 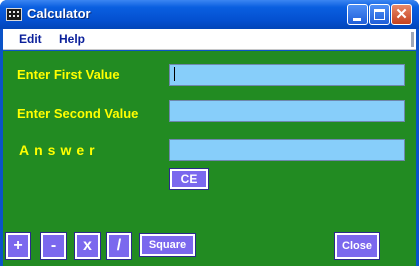 I want to click on multiply-button: x, so click(x=87, y=246).